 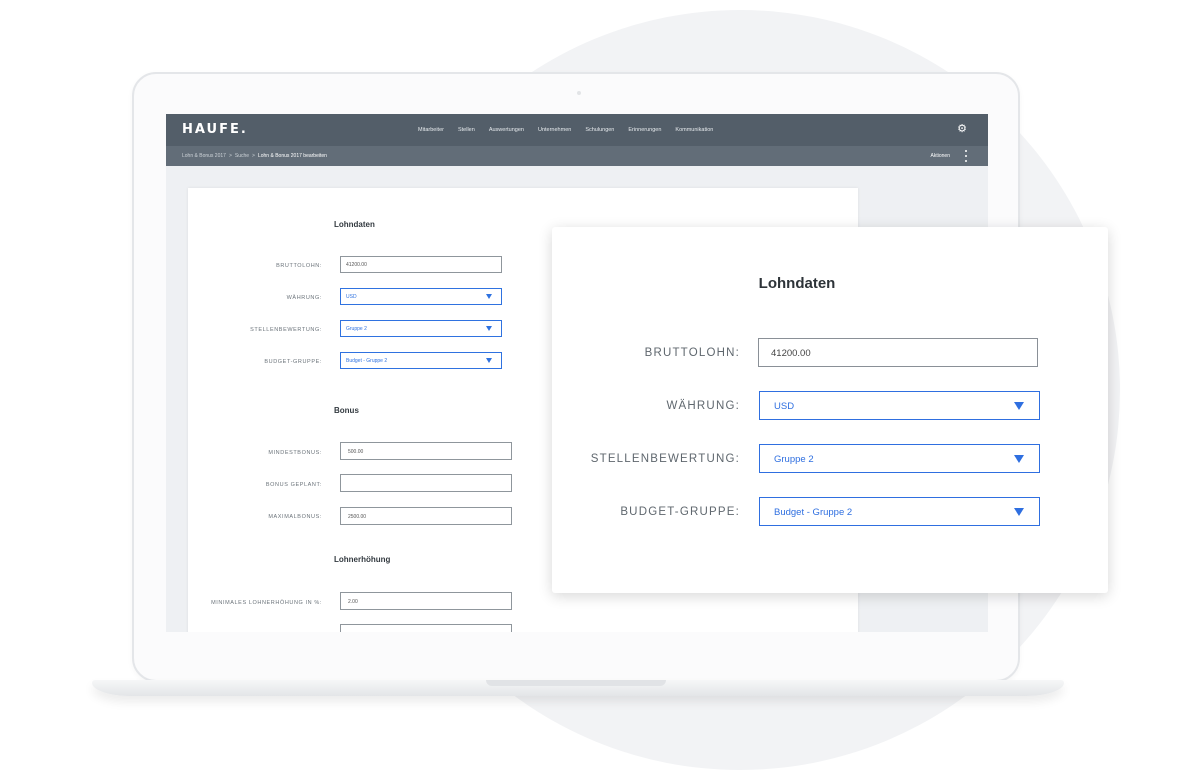 What do you see at coordinates (703, 406) in the screenshot?
I see `zoomed-waehrung-label: WÄHRUNG:` at bounding box center [703, 406].